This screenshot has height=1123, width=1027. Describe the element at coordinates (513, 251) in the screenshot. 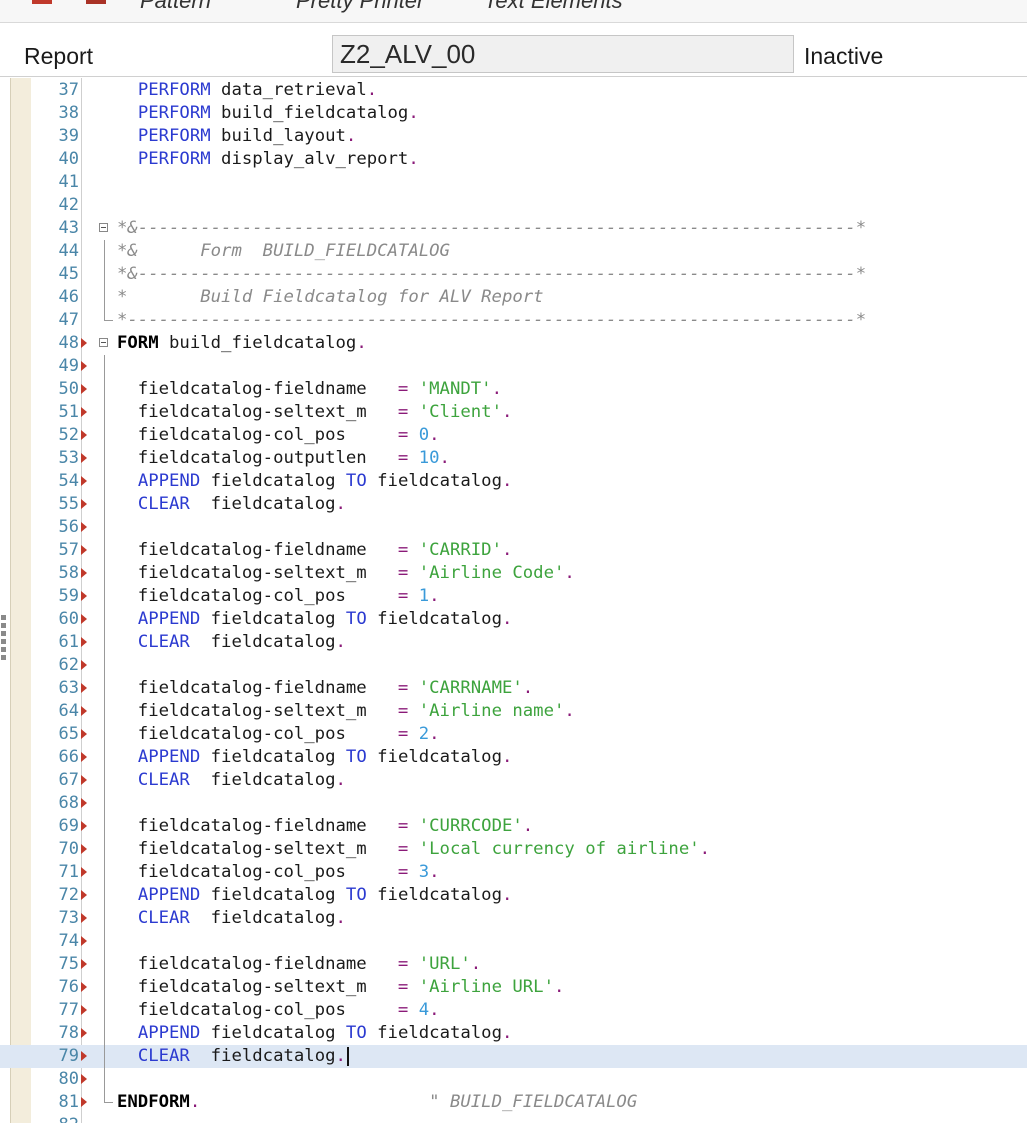

I see `code-line: 44 *& Form BUILD_FIELDCATALOG` at that location.